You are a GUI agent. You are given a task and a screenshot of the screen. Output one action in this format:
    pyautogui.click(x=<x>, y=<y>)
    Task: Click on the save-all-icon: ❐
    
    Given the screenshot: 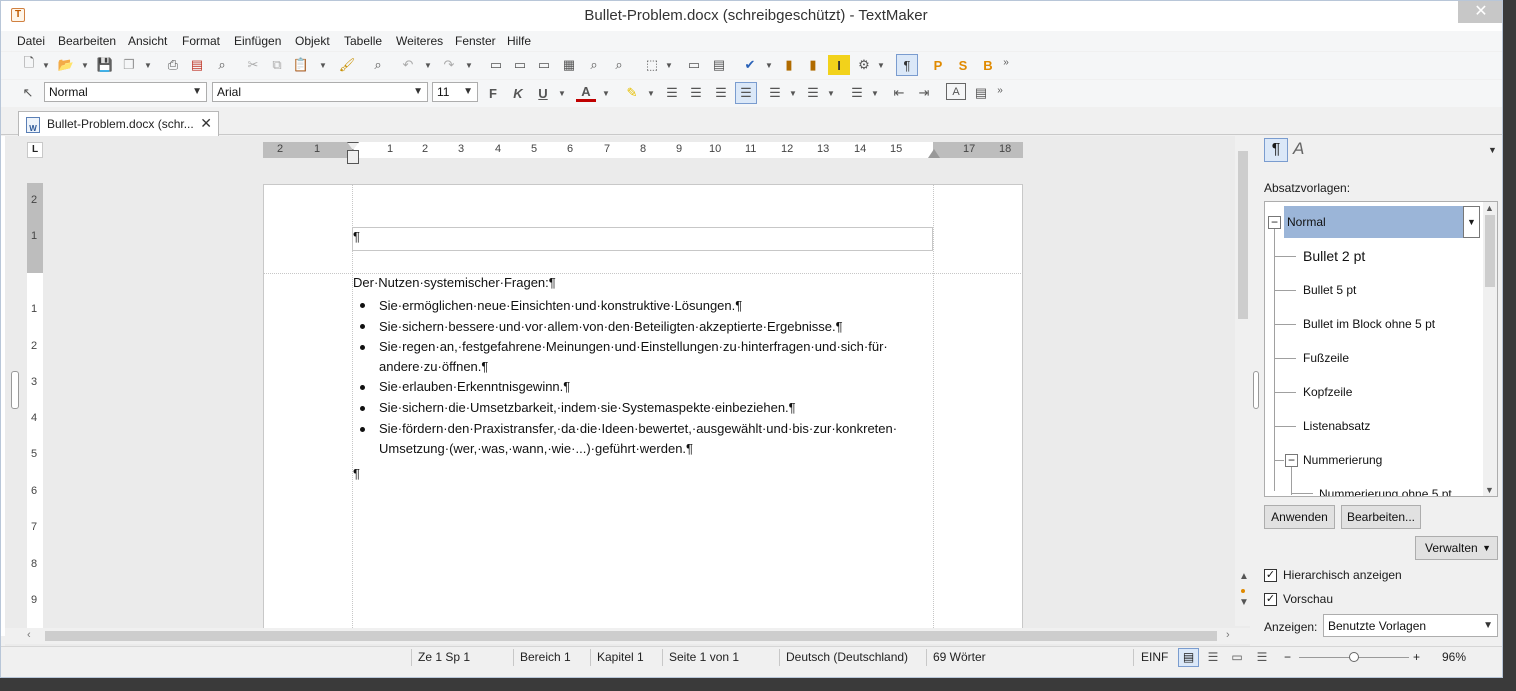 What is the action you would take?
    pyautogui.click(x=129, y=65)
    